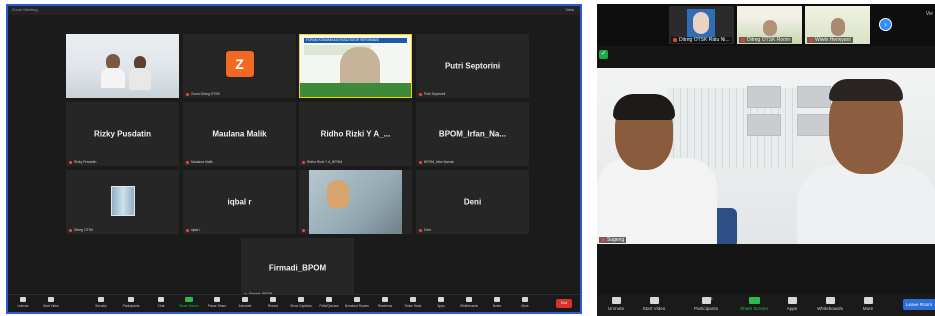  Describe the element at coordinates (122, 134) in the screenshot. I see `participant-tile-rizky: Rizky Pusdatin Rizky Pusdatin` at that location.